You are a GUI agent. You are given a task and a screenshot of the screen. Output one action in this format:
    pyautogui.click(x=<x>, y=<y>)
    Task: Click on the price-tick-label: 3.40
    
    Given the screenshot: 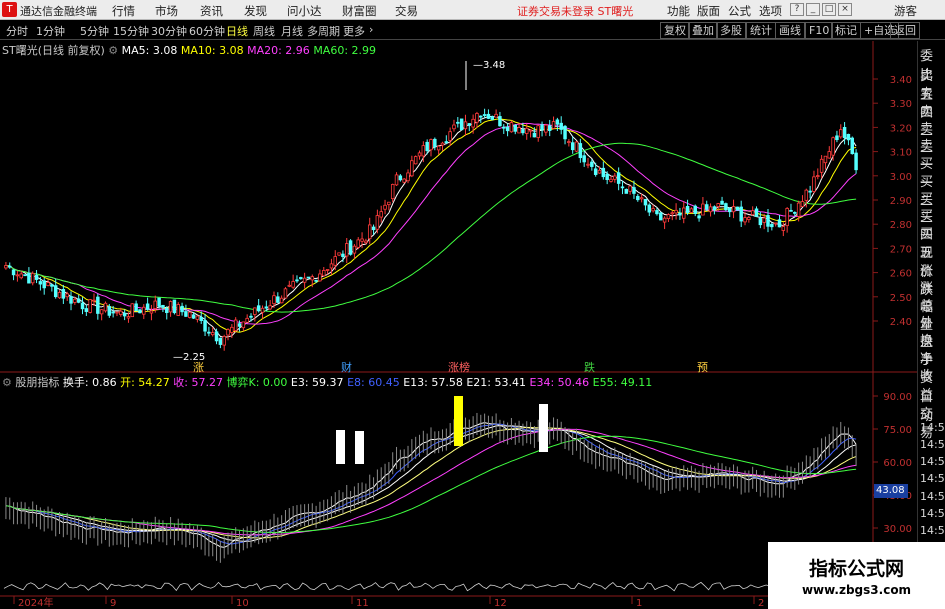 What is the action you would take?
    pyautogui.click(x=901, y=80)
    